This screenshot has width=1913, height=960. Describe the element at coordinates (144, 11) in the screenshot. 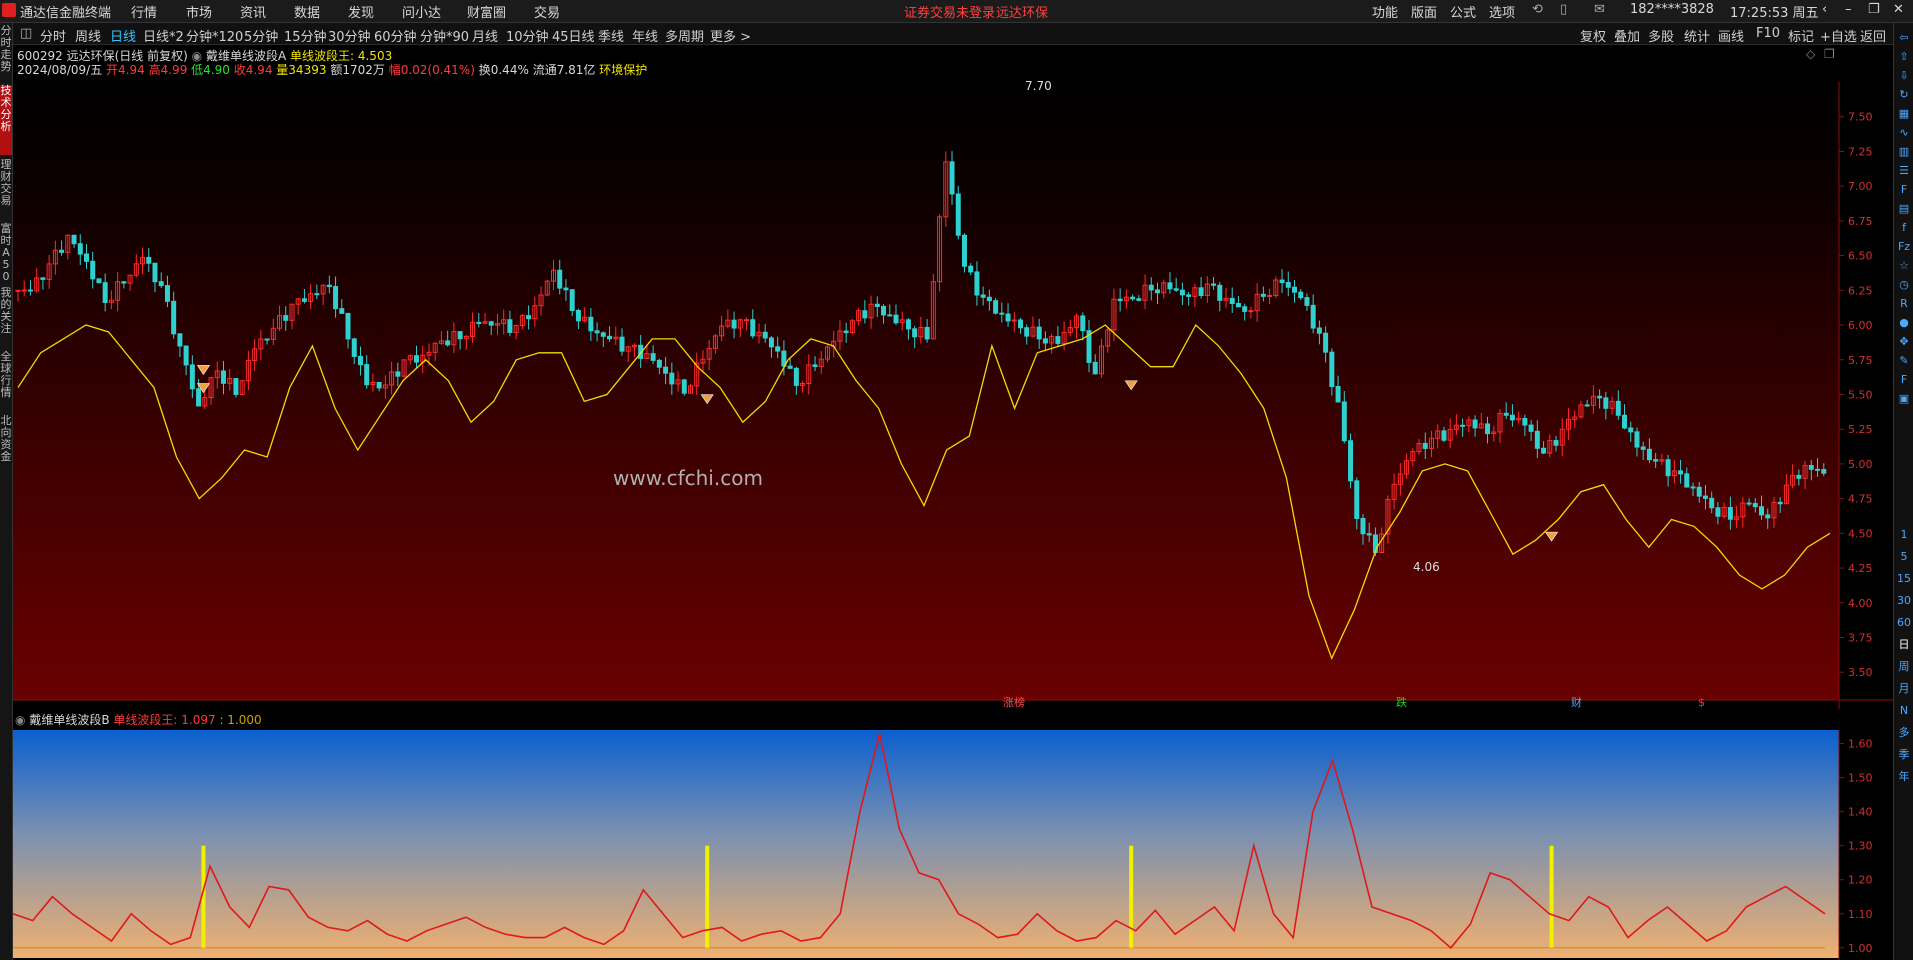

I see `menu-quotes: 行情` at that location.